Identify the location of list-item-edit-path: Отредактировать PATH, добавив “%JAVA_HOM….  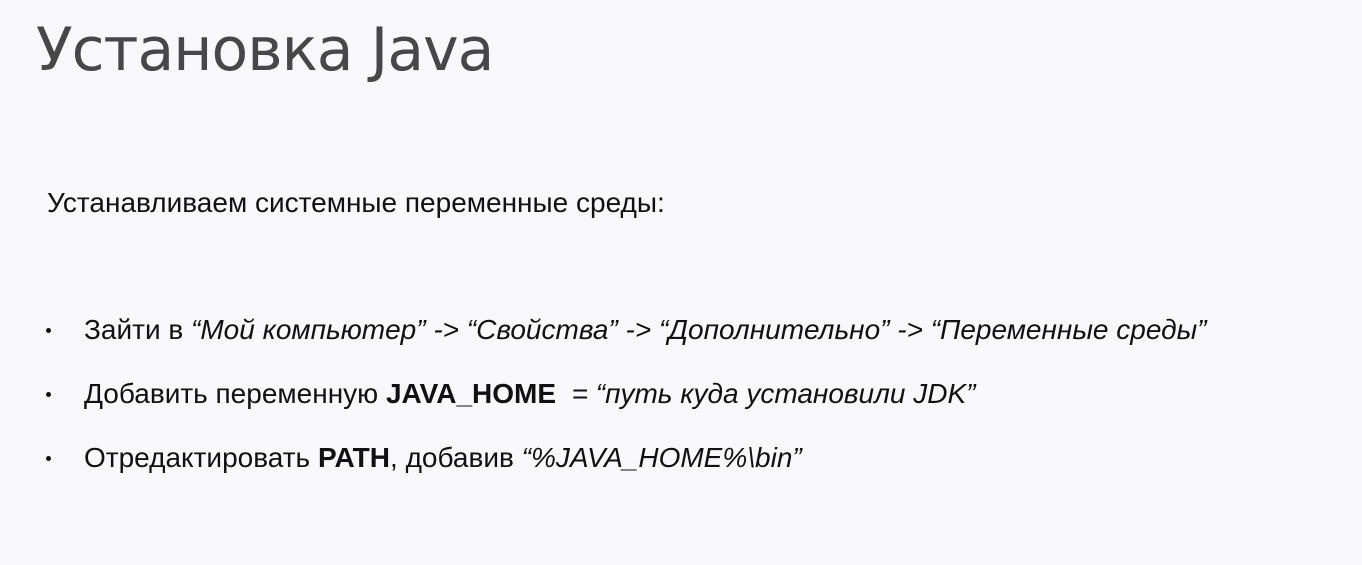
(690, 458).